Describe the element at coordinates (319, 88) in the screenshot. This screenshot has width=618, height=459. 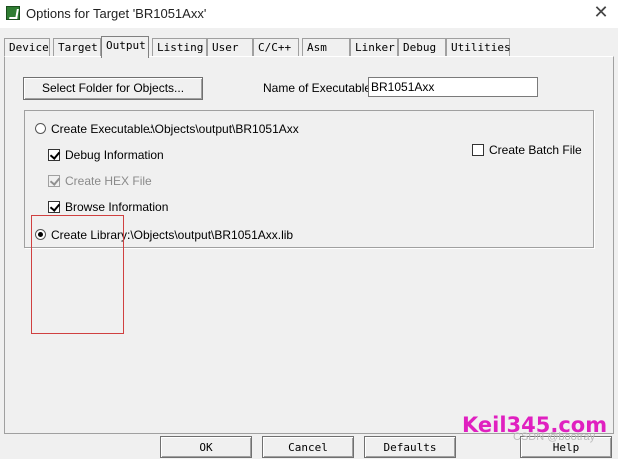
I see `name-of-executable-label: Name of Executable:` at that location.